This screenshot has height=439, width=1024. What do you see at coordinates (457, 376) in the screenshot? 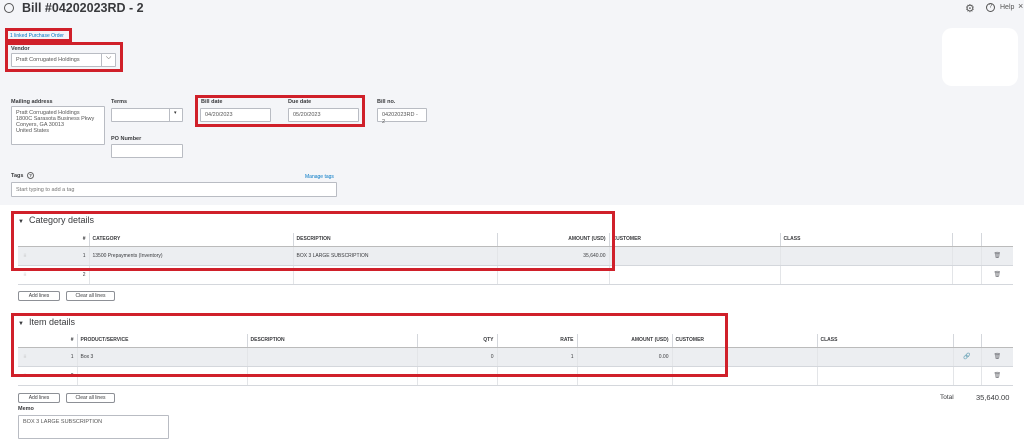
I see `row-qty` at bounding box center [457, 376].